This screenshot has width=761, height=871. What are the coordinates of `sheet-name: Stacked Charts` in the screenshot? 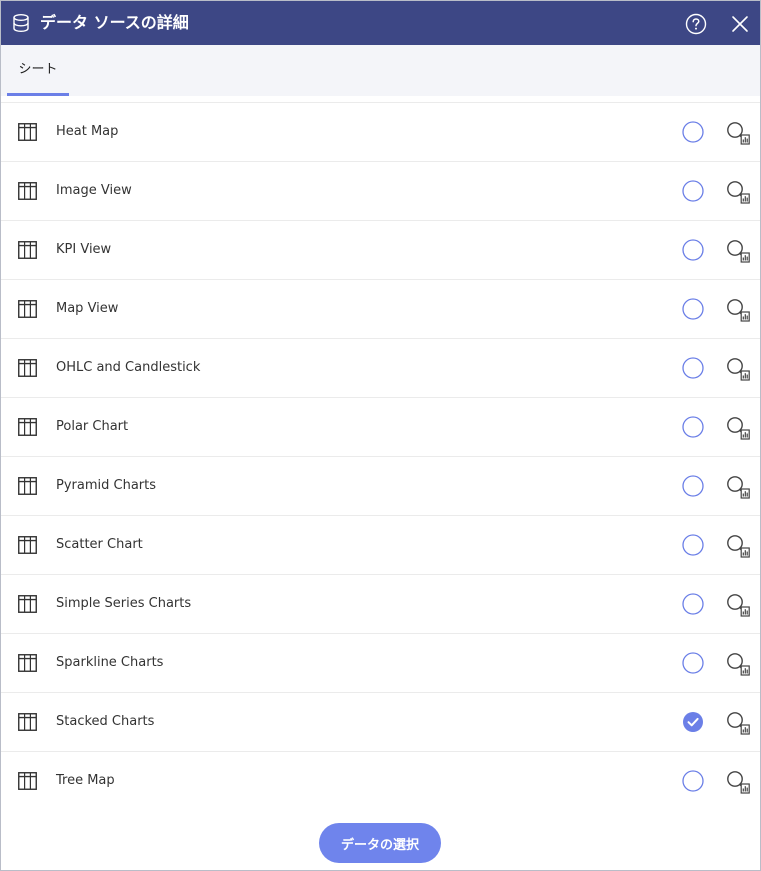 It's located at (105, 721).